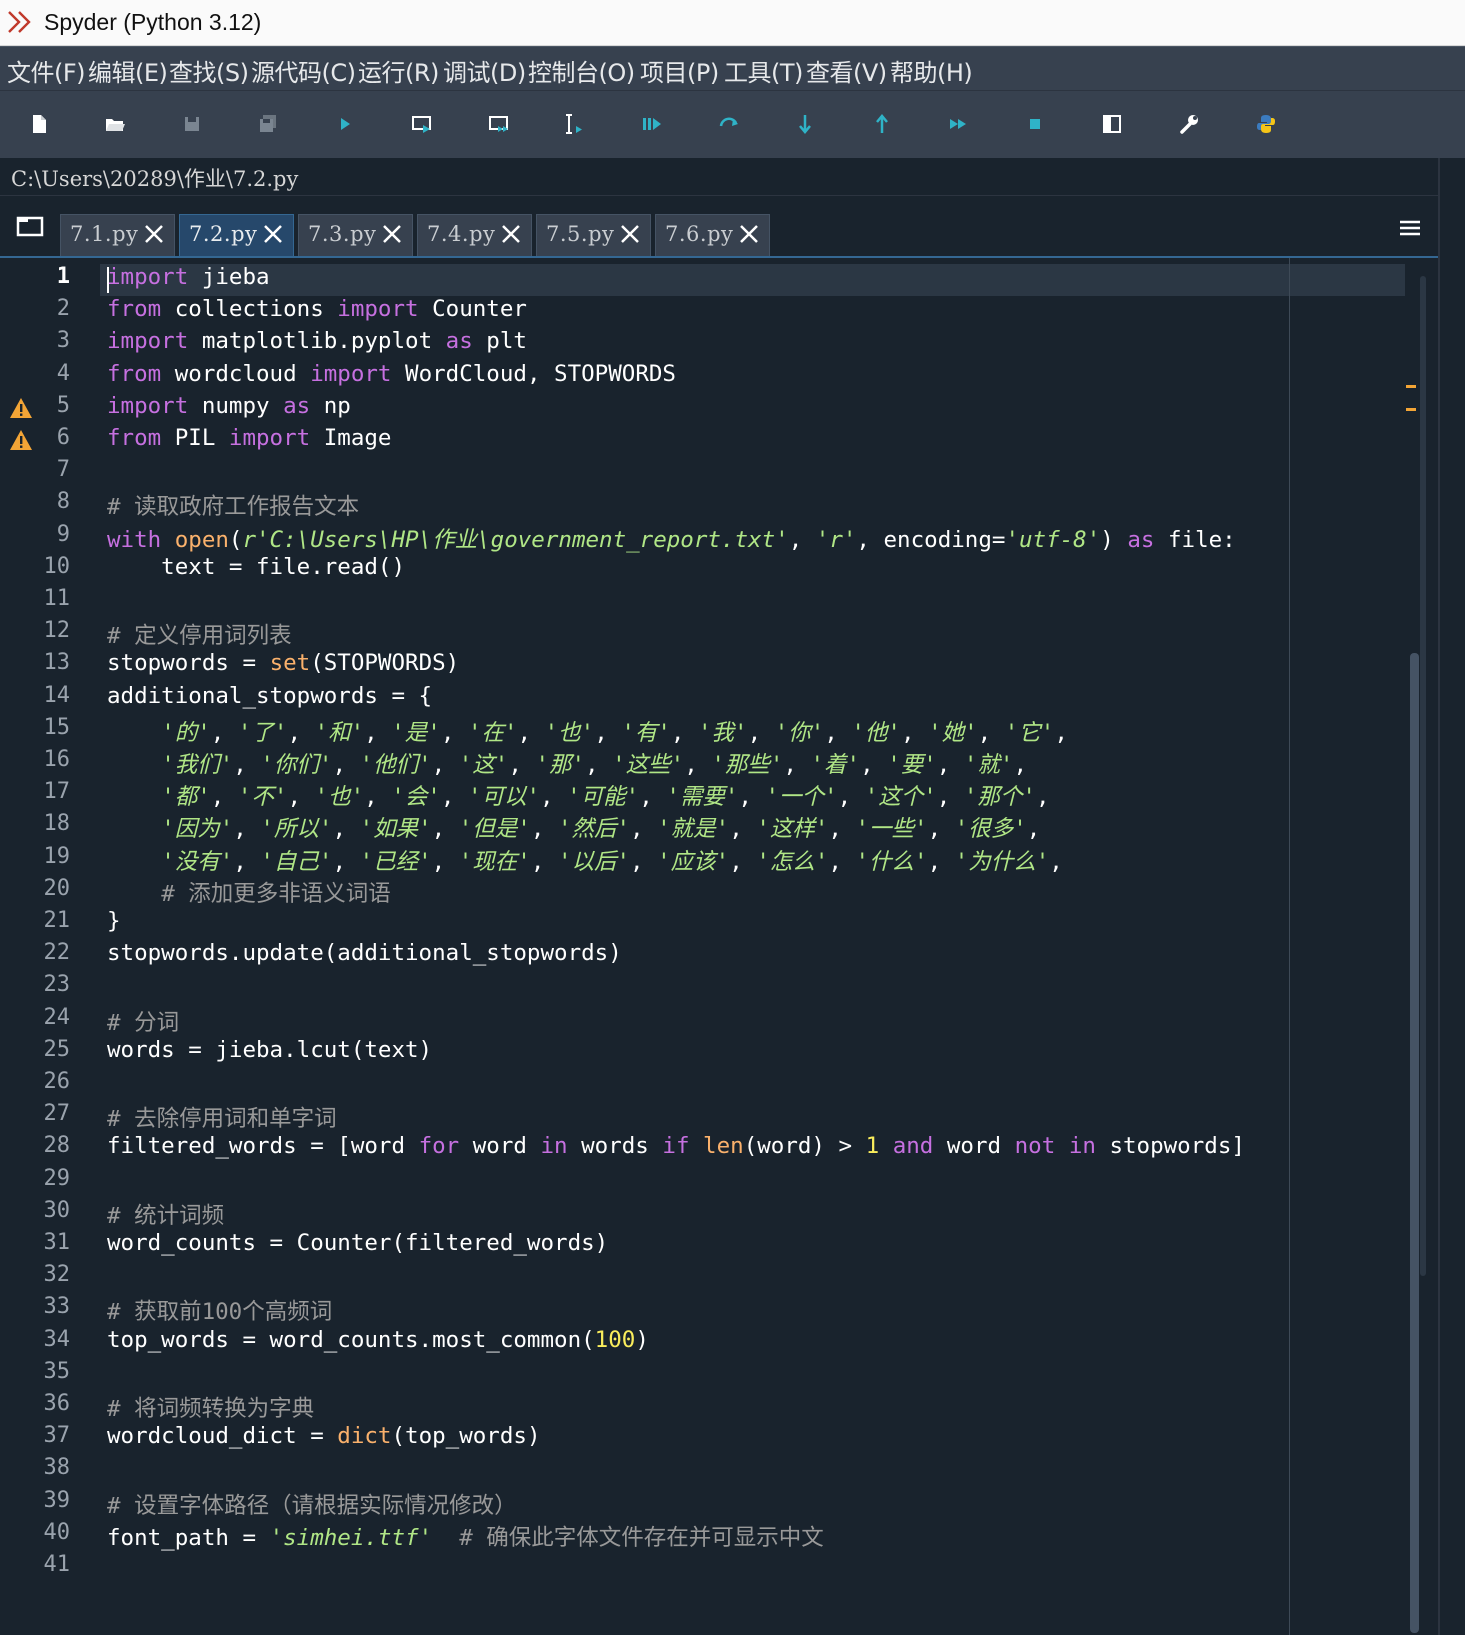 This screenshot has height=1635, width=1465. I want to click on code-line: stopwords = set(STOPWORDS), so click(283, 663).